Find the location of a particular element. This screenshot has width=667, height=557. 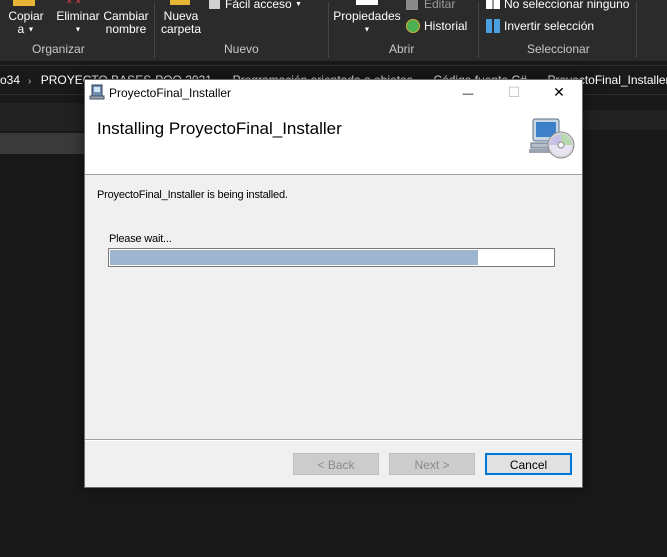

properties-icon is located at coordinates (367, 2).